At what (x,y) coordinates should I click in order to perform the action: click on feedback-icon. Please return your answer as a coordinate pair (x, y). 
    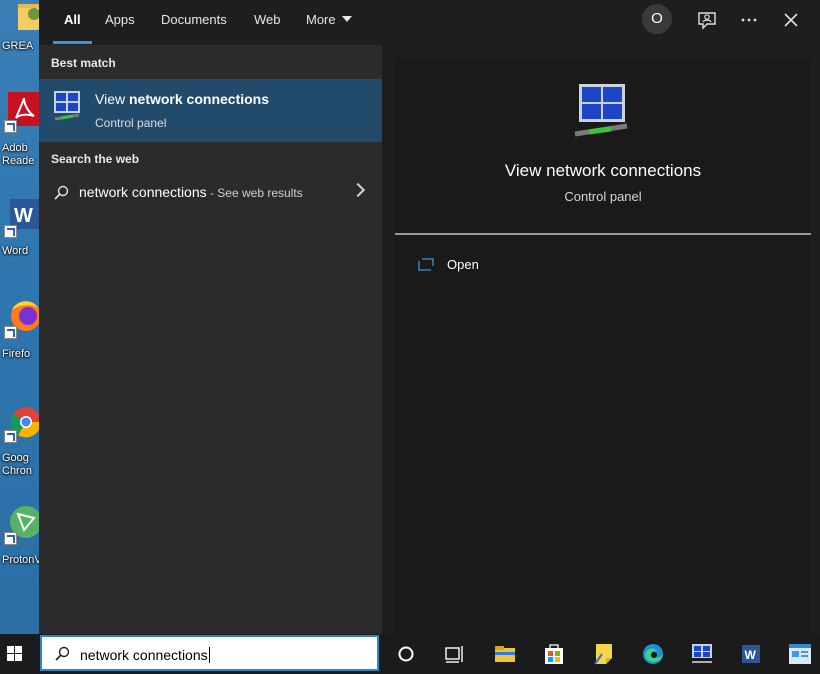
    Looking at the image, I should click on (707, 20).